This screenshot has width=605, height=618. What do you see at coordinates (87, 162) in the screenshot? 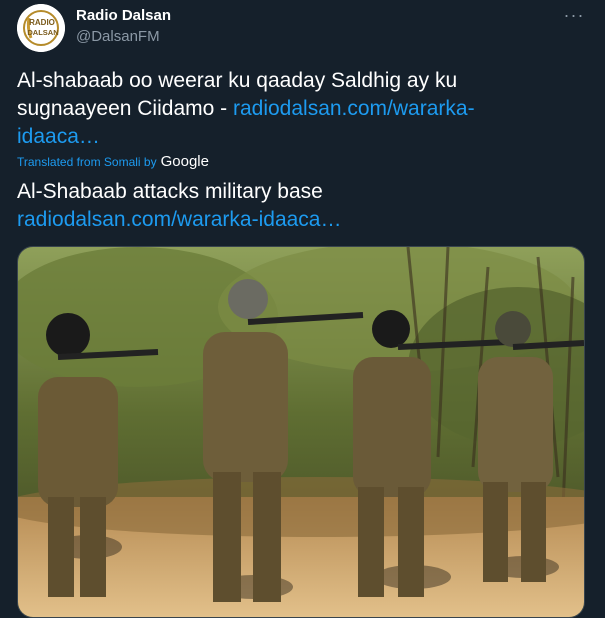
I see `translated-from-label: Translated from Somali by` at bounding box center [87, 162].